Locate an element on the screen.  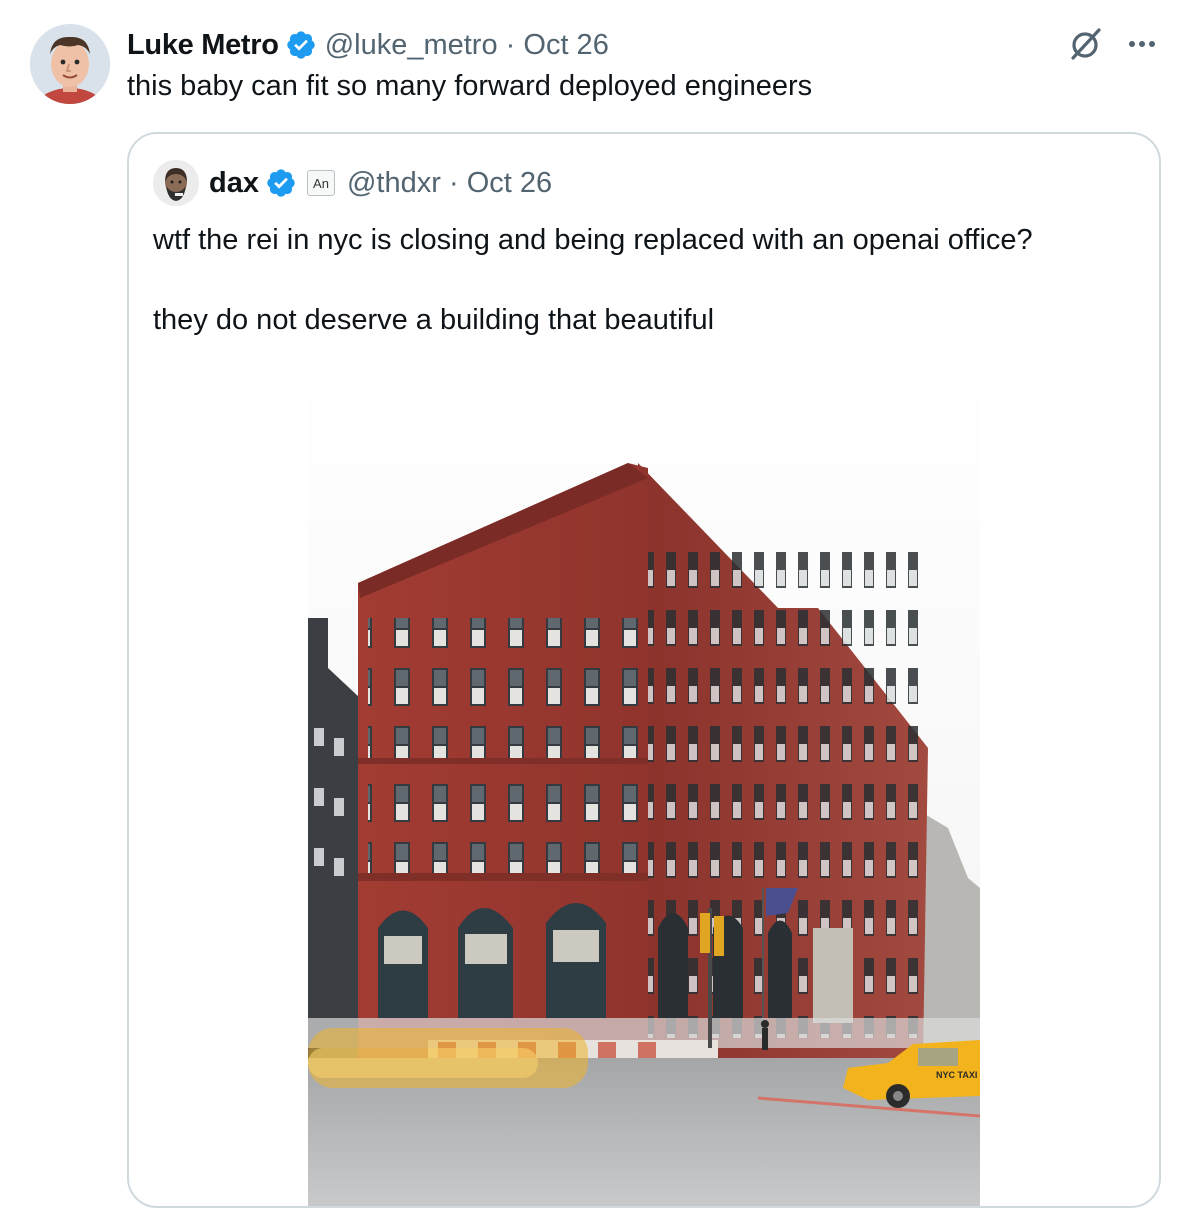
avatar-image is located at coordinates (70, 64).